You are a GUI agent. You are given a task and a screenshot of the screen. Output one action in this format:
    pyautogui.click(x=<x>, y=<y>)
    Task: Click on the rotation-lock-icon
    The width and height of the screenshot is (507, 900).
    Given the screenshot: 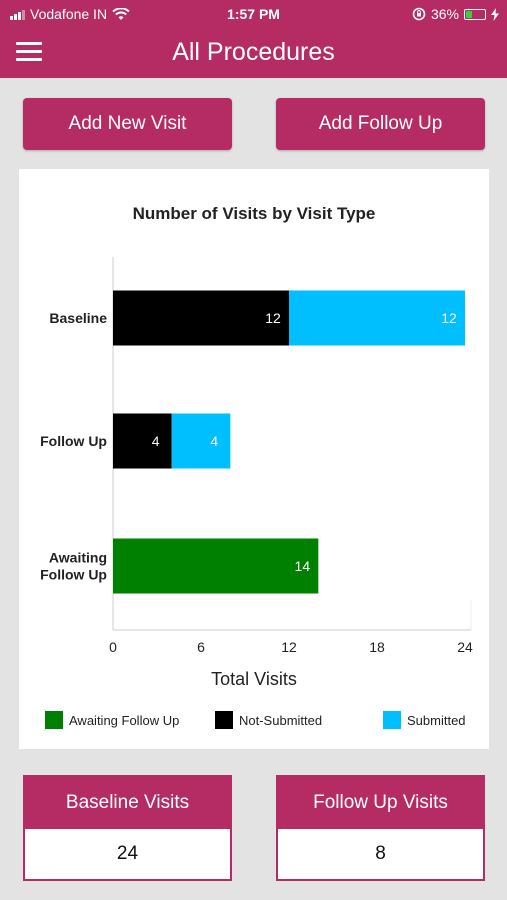 What is the action you would take?
    pyautogui.click(x=419, y=14)
    